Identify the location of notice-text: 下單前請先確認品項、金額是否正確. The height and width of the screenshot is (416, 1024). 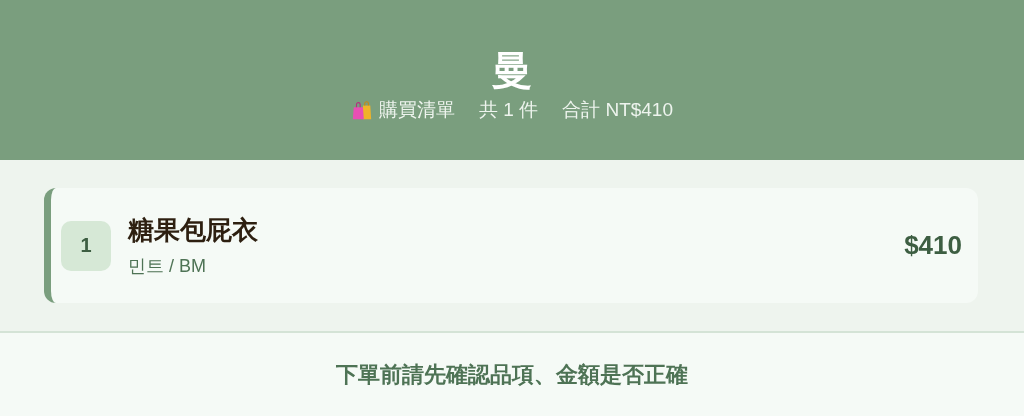
(512, 374).